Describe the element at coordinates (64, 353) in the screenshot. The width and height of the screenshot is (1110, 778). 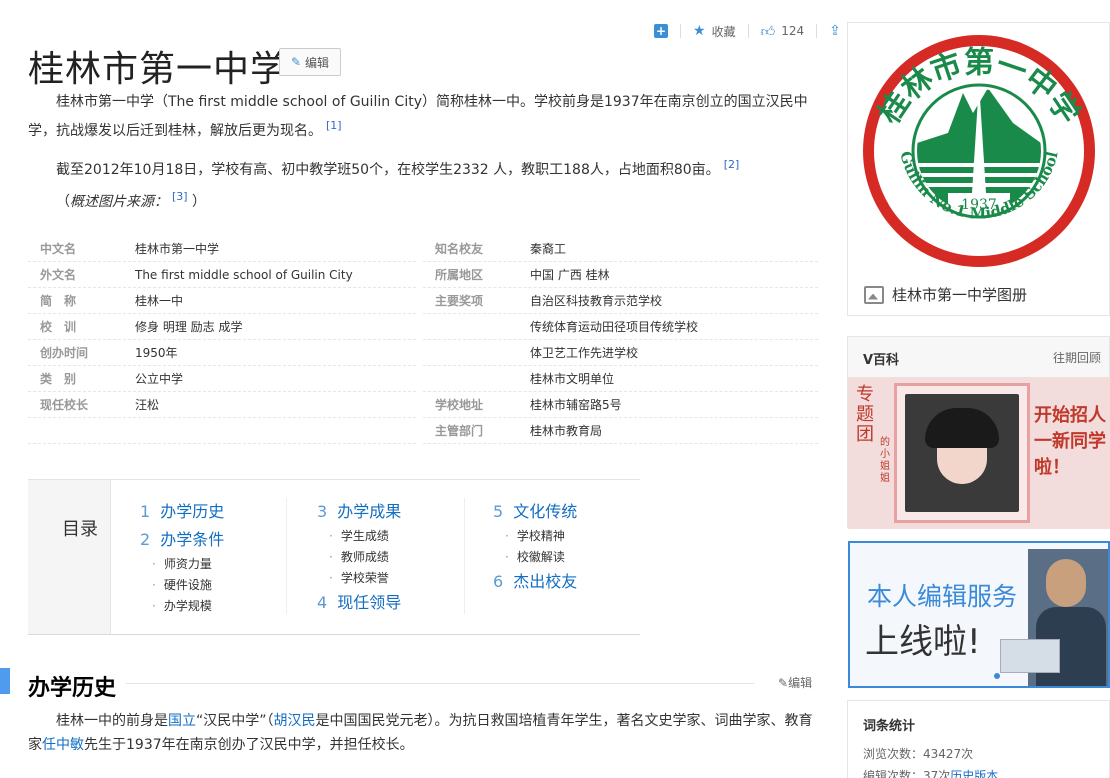
I see `info-label: 创办时间` at that location.